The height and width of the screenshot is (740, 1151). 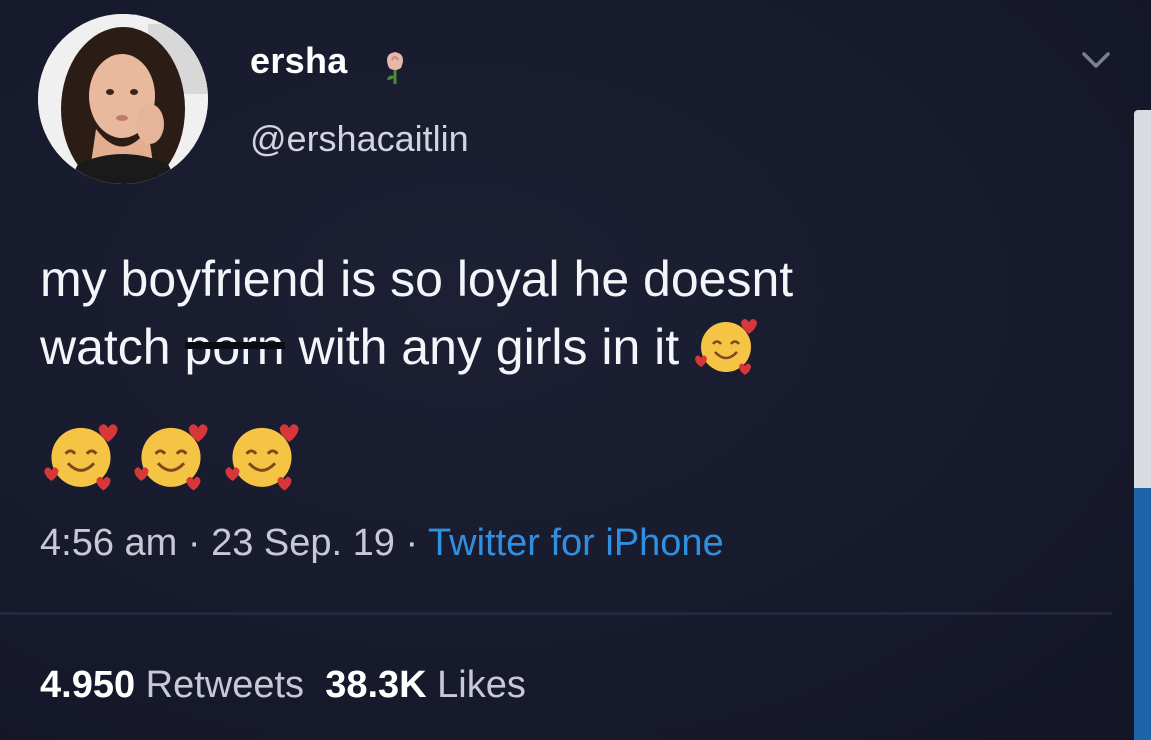 I want to click on emoji-row, so click(x=175, y=454).